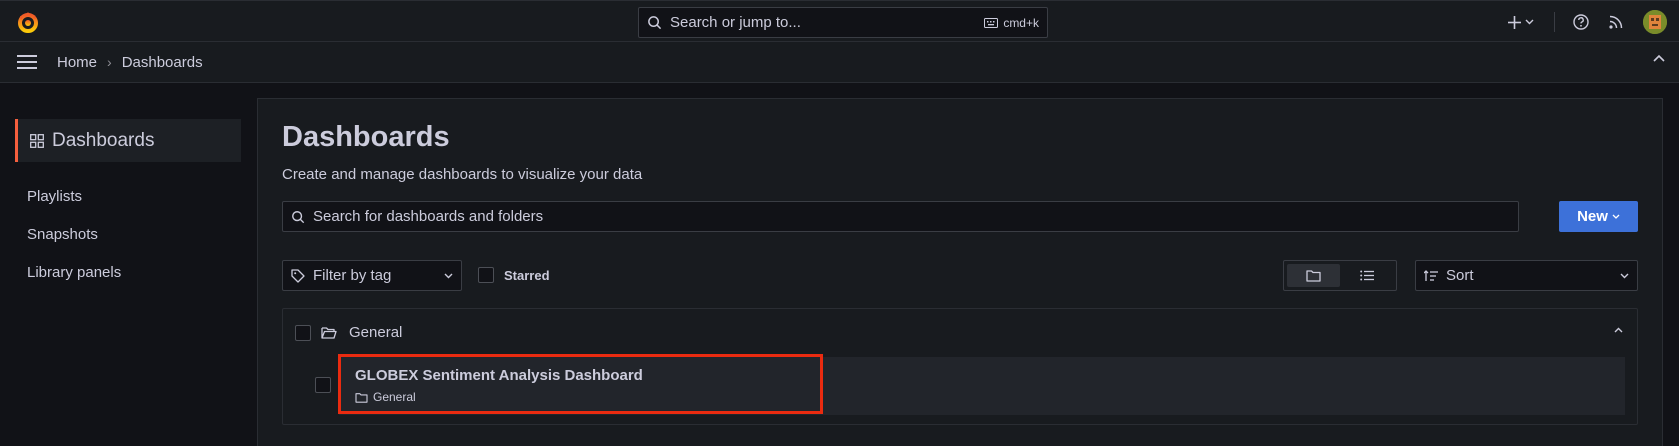  What do you see at coordinates (1021, 22) in the screenshot?
I see `shortcut-text: cmd+k` at bounding box center [1021, 22].